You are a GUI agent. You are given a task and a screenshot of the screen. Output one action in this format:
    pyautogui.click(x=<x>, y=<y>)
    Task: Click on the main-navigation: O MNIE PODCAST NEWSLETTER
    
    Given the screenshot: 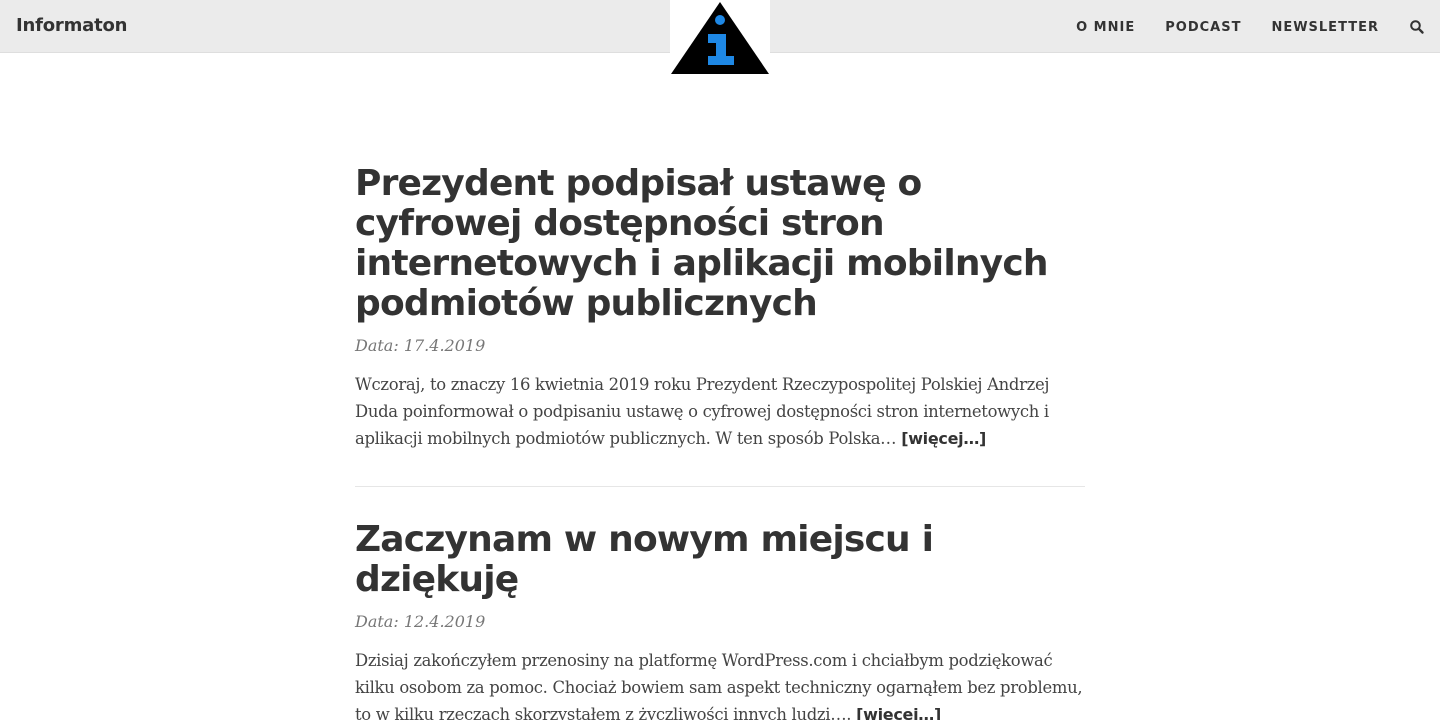 What is the action you would take?
    pyautogui.click(x=1250, y=27)
    